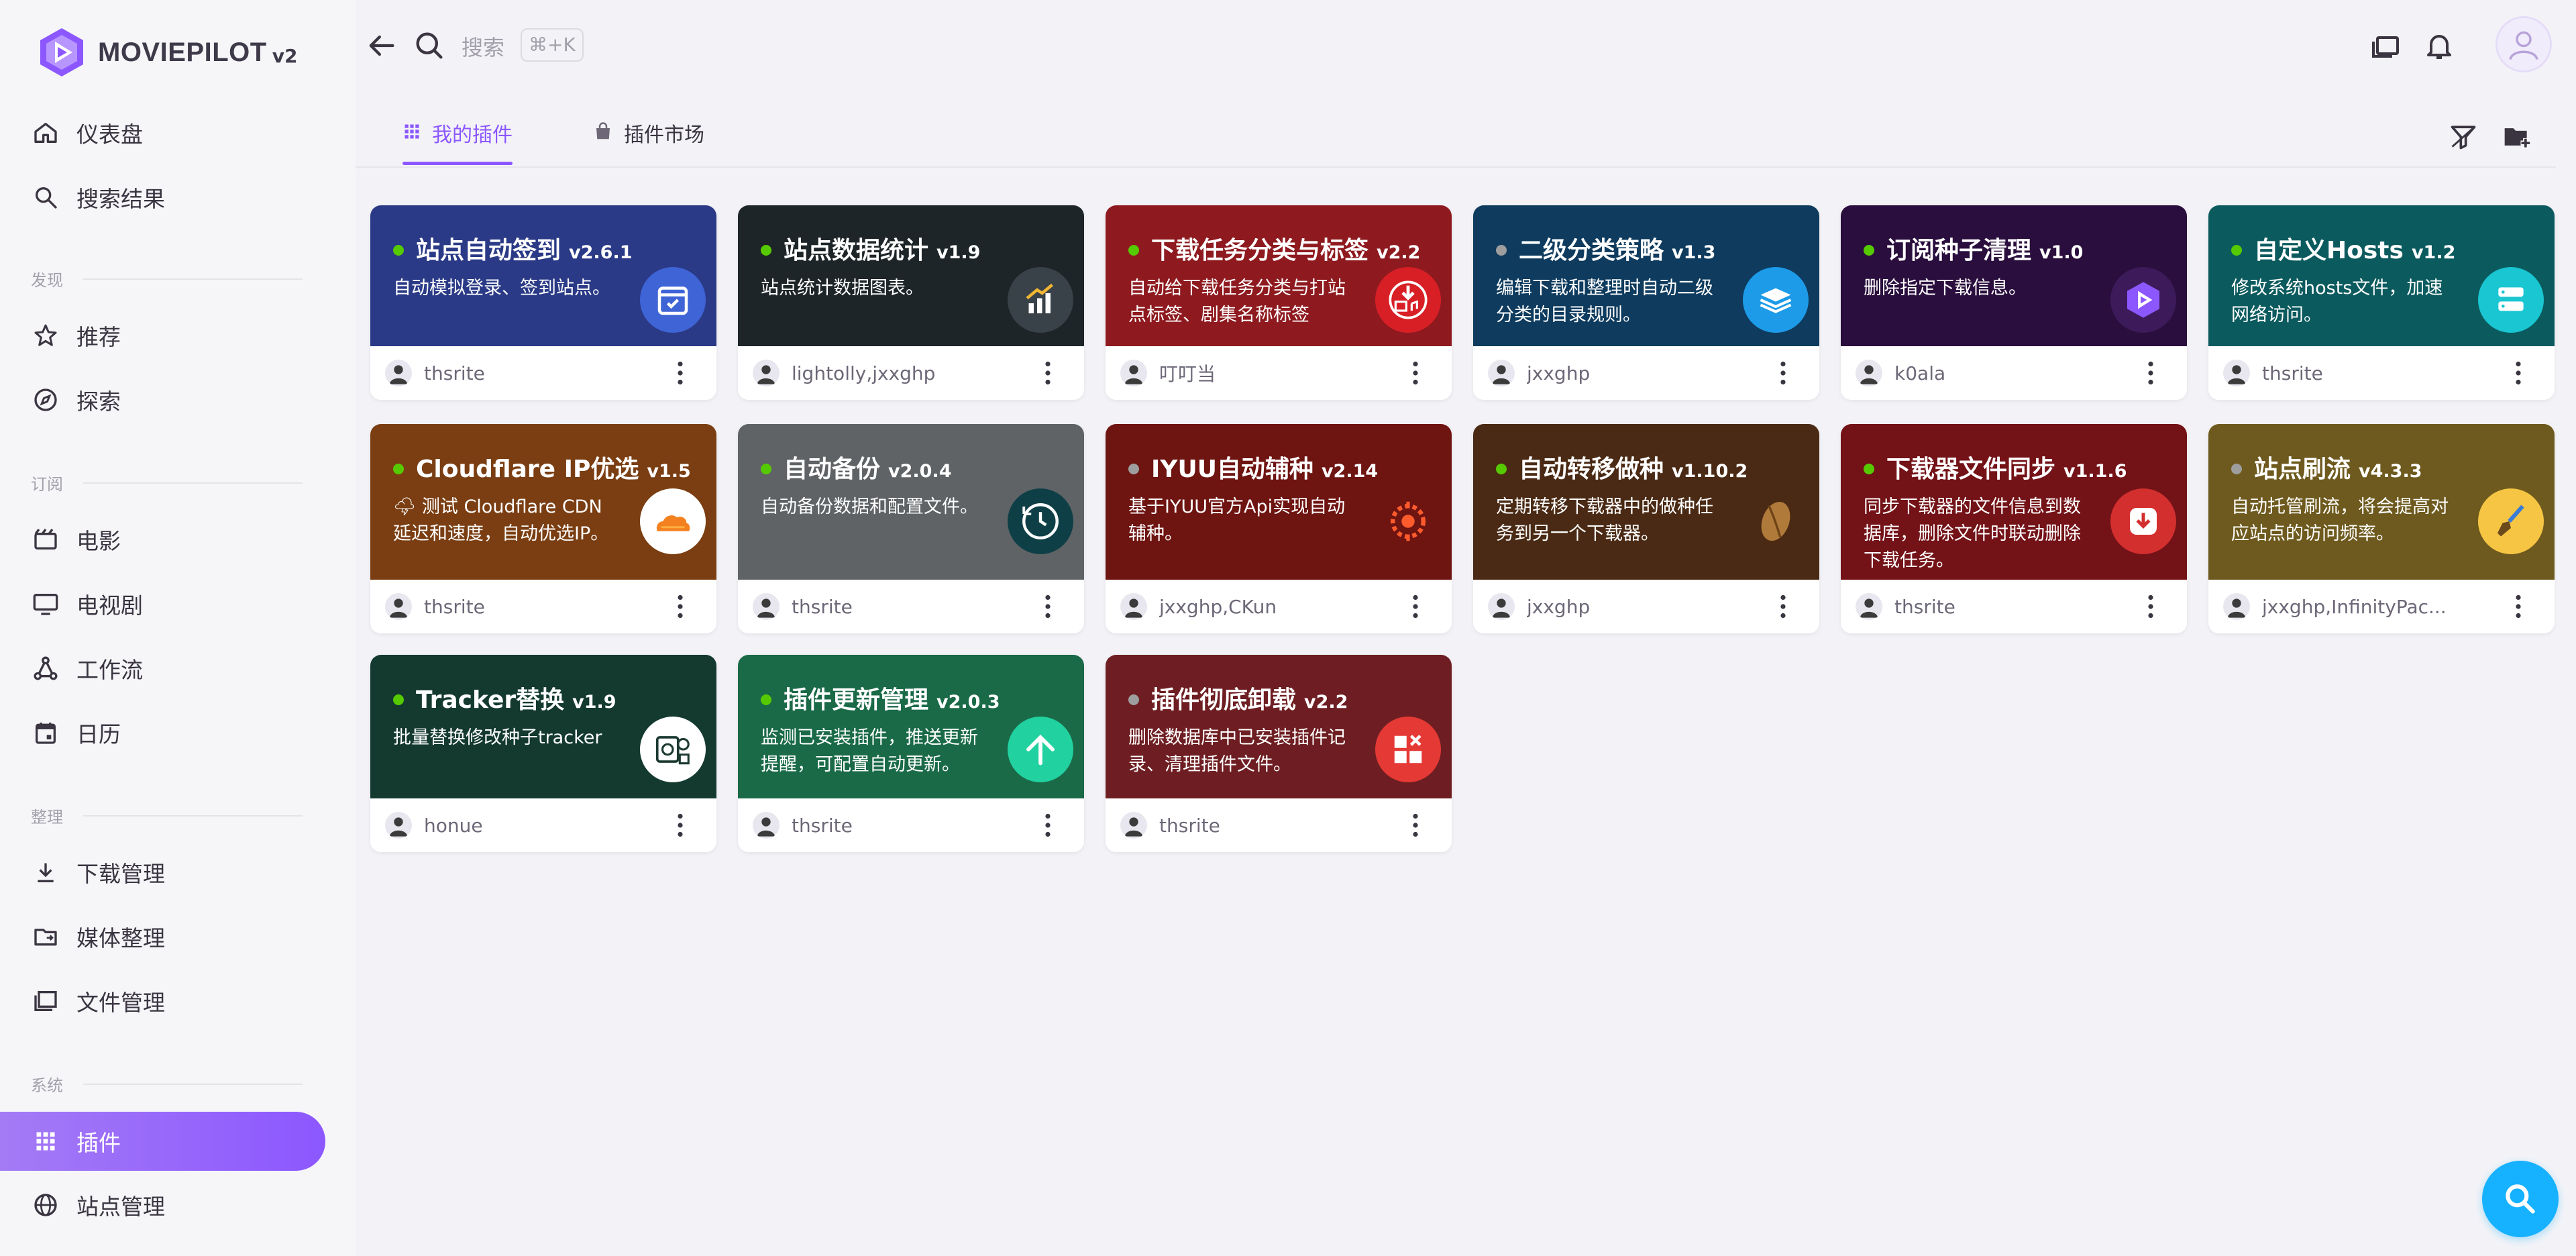 The height and width of the screenshot is (1256, 2576). Describe the element at coordinates (2061, 252) in the screenshot. I see `plugin-version: v1.0` at that location.